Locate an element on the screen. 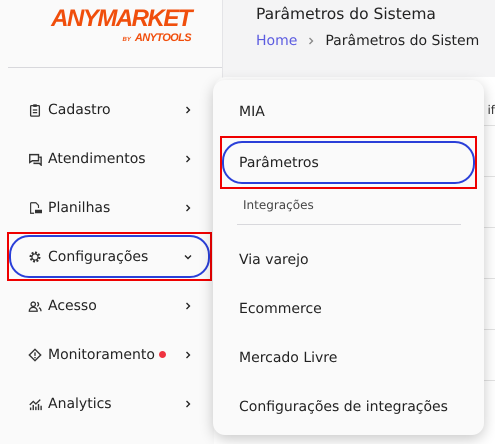 The image size is (495, 444). sidebar-item: Monitoramento is located at coordinates (109, 354).